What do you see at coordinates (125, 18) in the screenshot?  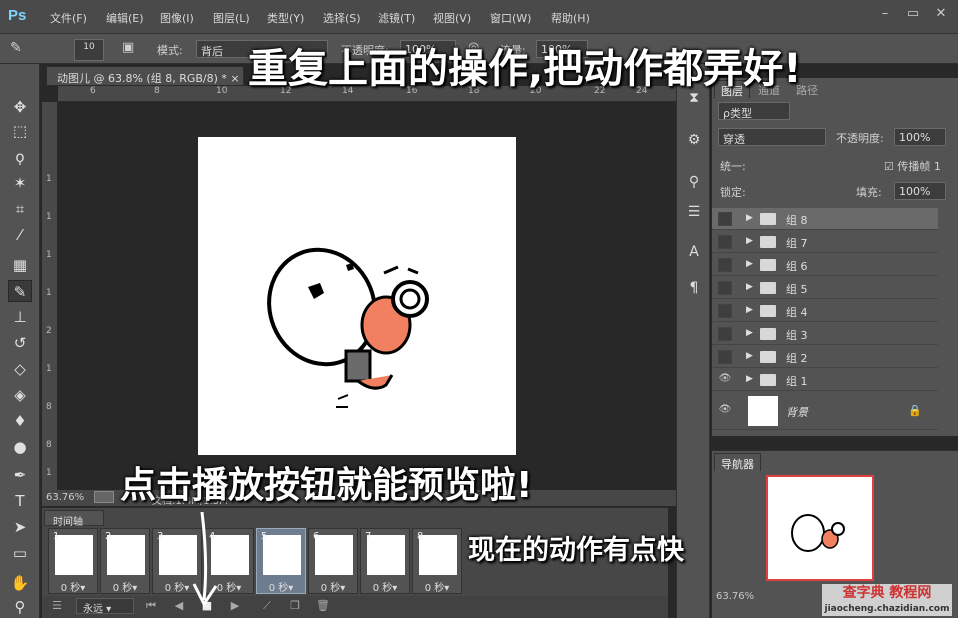 I see `menu-edit: 编辑(E)` at bounding box center [125, 18].